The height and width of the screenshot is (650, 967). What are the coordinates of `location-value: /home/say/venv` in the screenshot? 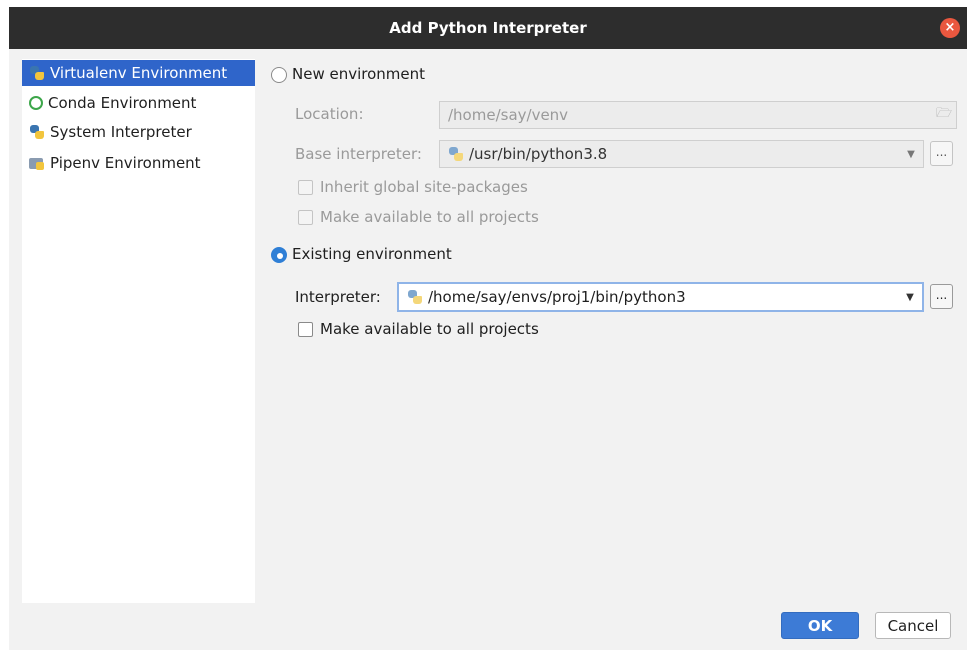 It's located at (508, 115).